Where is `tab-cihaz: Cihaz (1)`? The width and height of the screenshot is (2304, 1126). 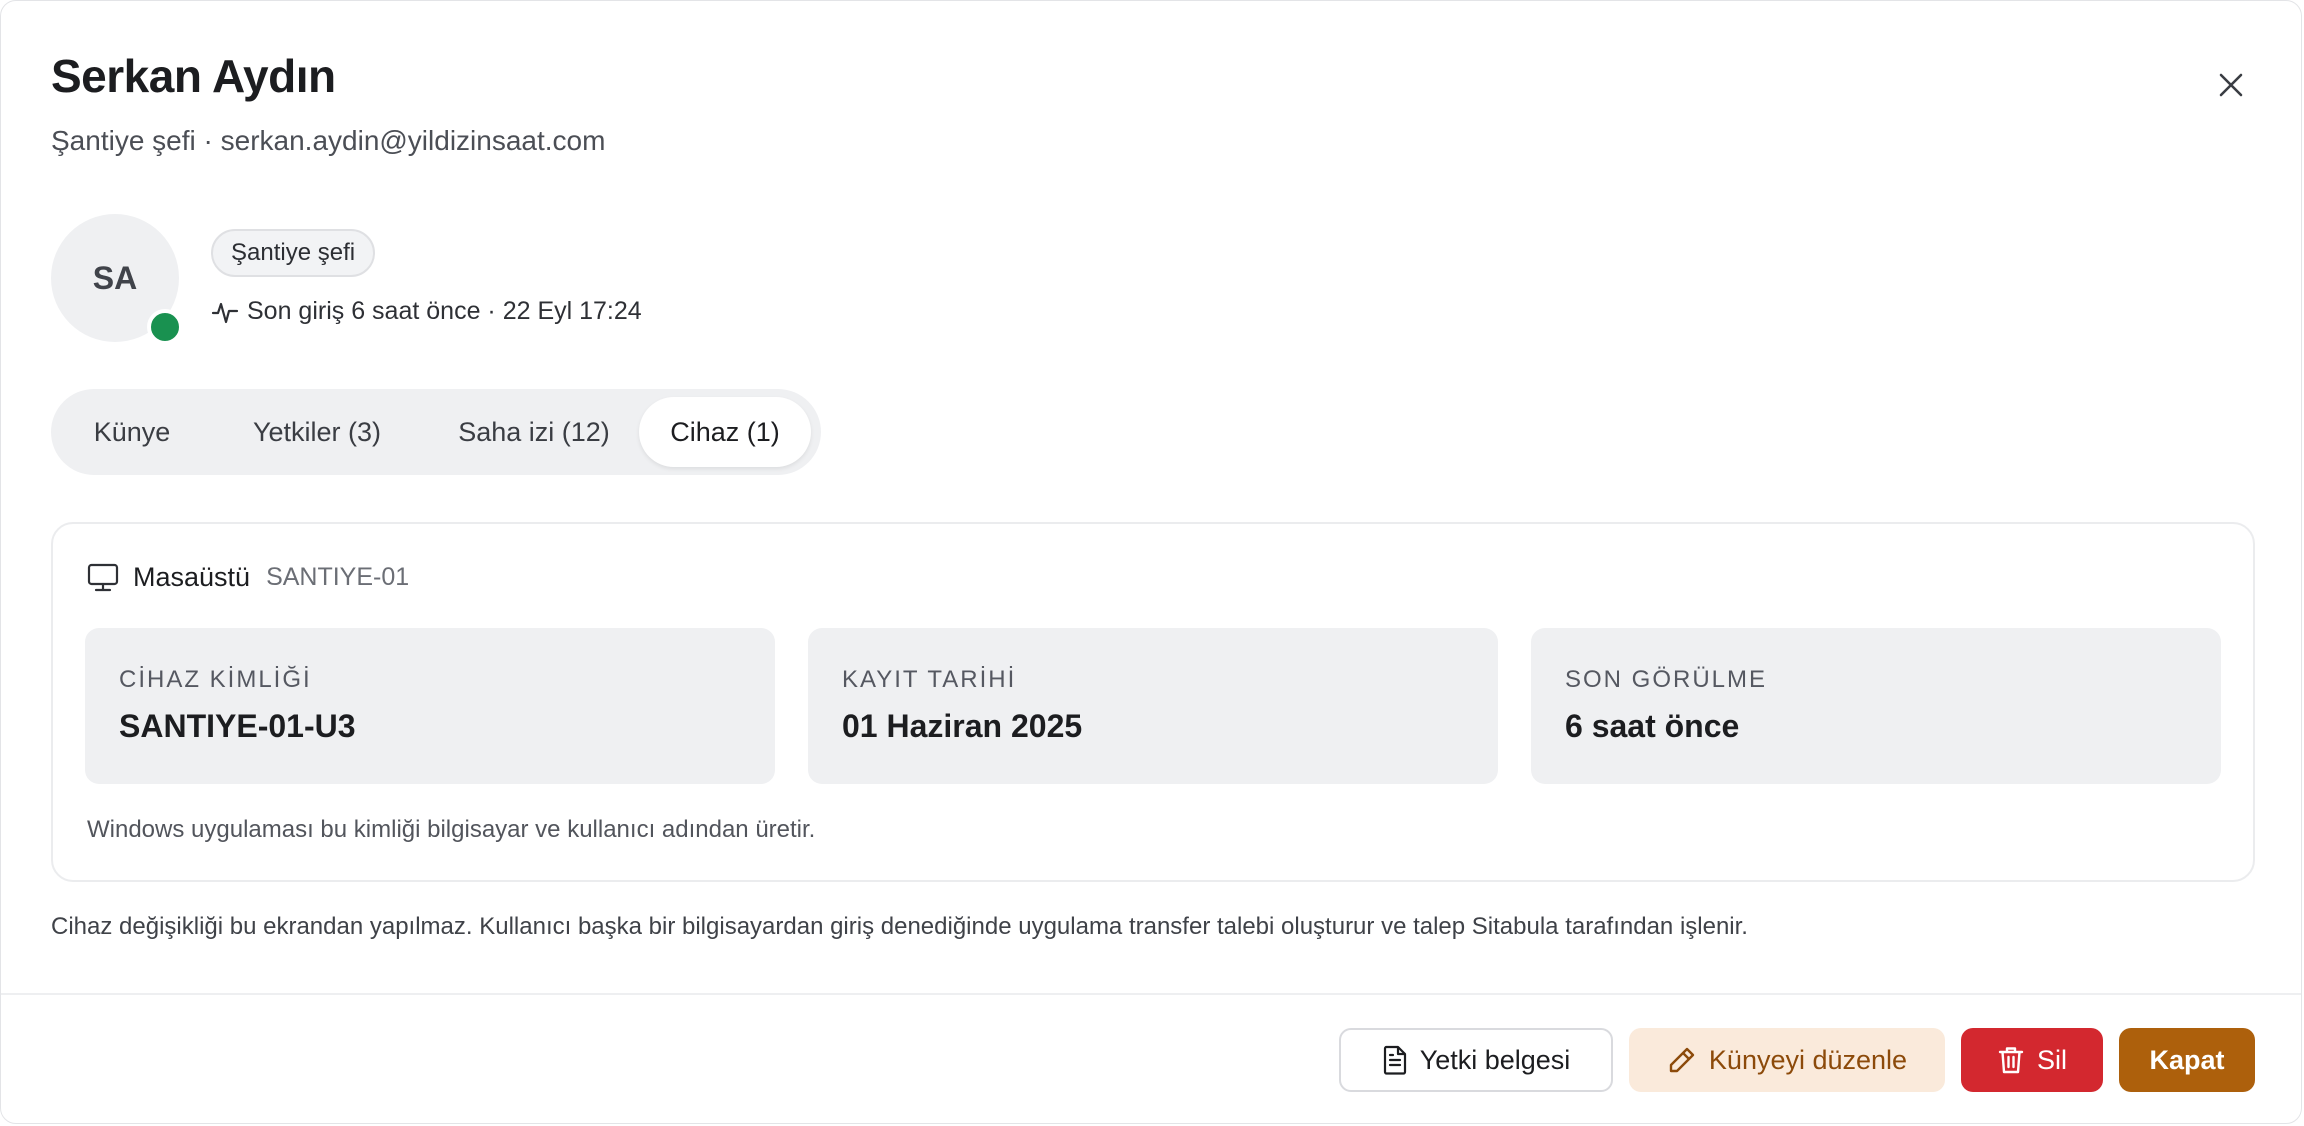 tab-cihaz: Cihaz (1) is located at coordinates (725, 432).